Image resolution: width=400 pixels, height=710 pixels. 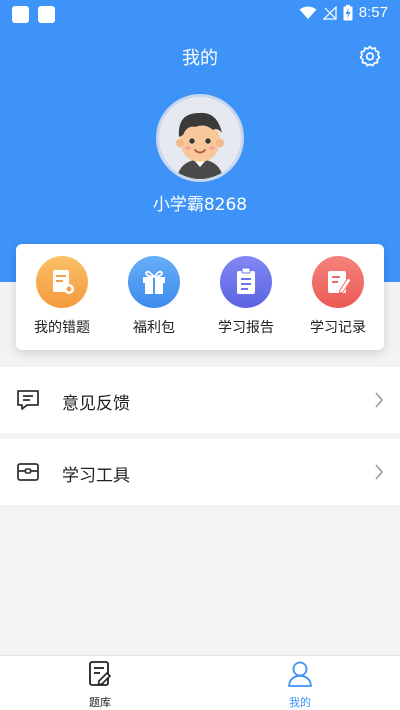 What do you see at coordinates (373, 12) in the screenshot?
I see `status-time: 8:57` at bounding box center [373, 12].